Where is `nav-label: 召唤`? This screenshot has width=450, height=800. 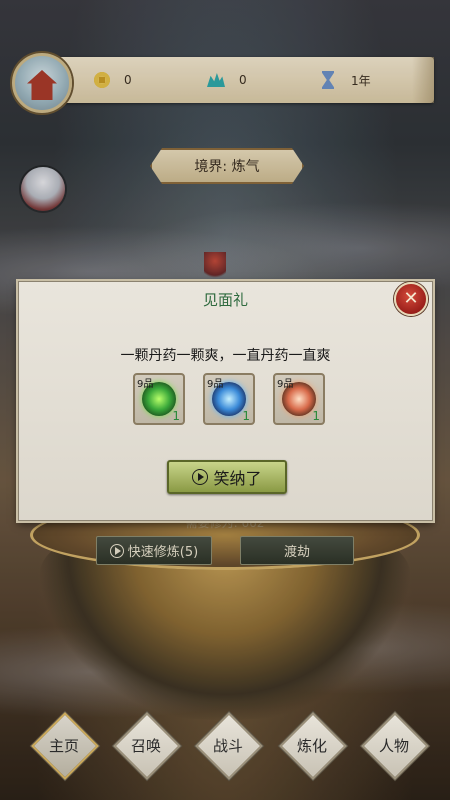
nav-label: 召唤 is located at coordinates (145, 745).